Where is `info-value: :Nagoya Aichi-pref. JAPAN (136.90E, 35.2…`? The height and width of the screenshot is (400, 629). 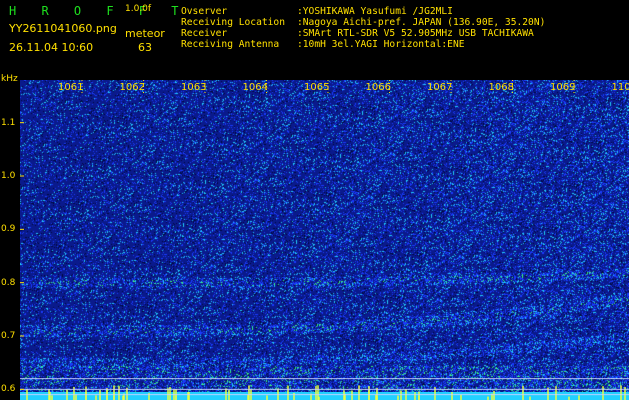
info-value: :Nagoya Aichi-pref. JAPAN (136.90E, 35.2… is located at coordinates (421, 22).